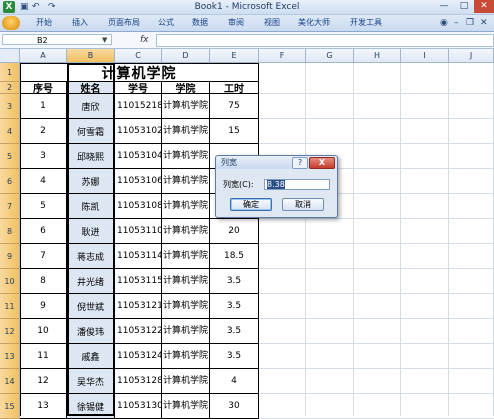 The height and width of the screenshot is (419, 494). Describe the element at coordinates (377, 56) in the screenshot. I see `column-header-h: H` at that location.